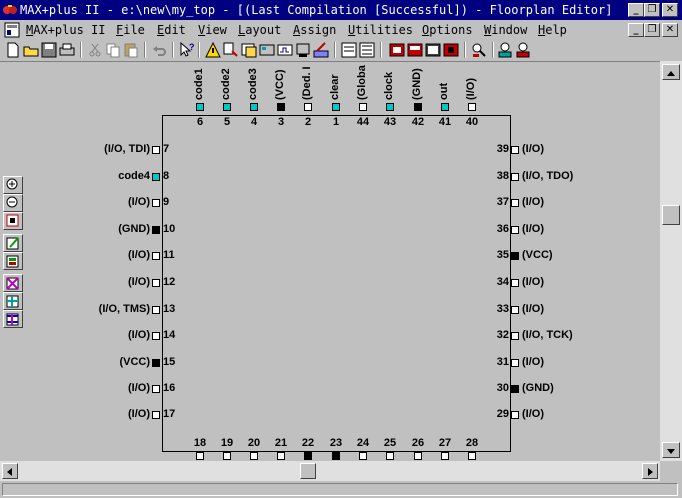 Image resolution: width=682 pixels, height=498 pixels. Describe the element at coordinates (67, 50) in the screenshot. I see `print-icon` at that location.